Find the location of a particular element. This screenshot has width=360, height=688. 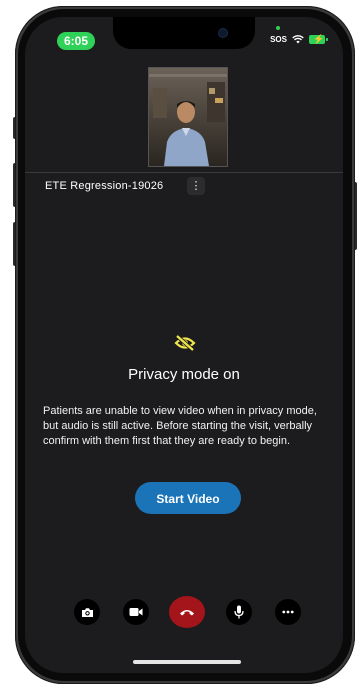

phone-hangup-icon is located at coordinates (187, 613).